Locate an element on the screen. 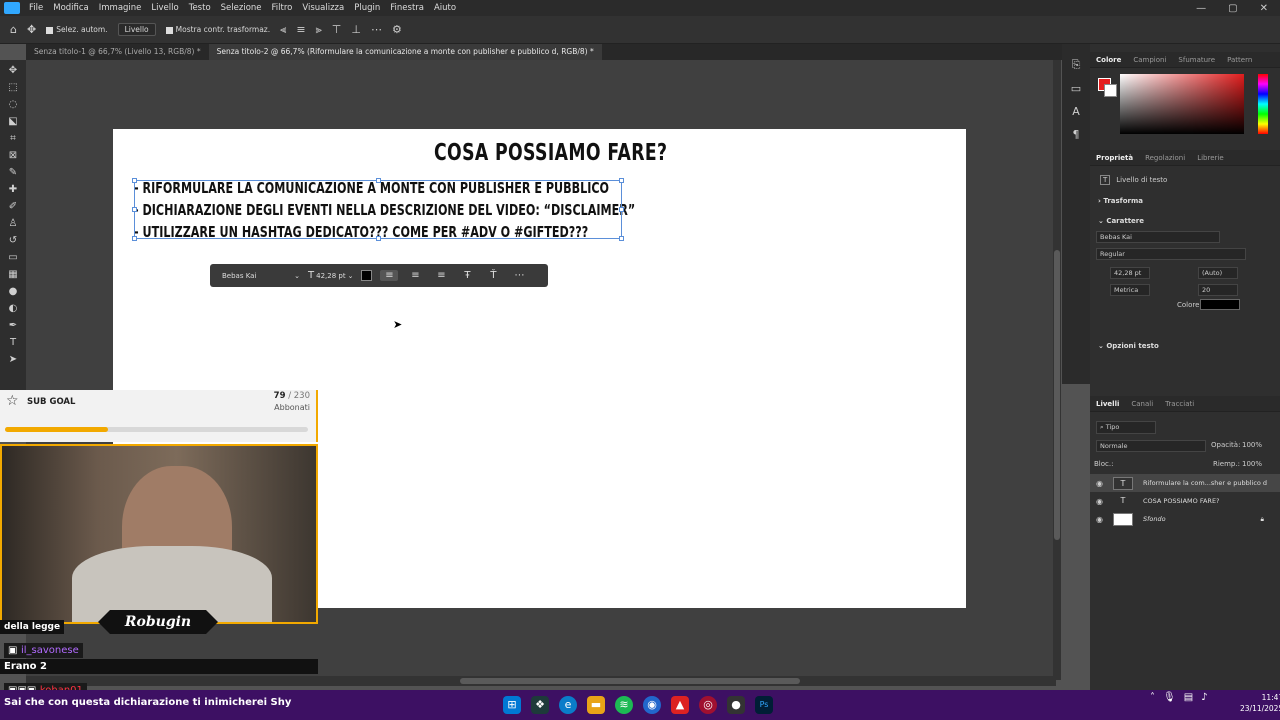  eraser-tool-icon: ▭ is located at coordinates (12, 258).